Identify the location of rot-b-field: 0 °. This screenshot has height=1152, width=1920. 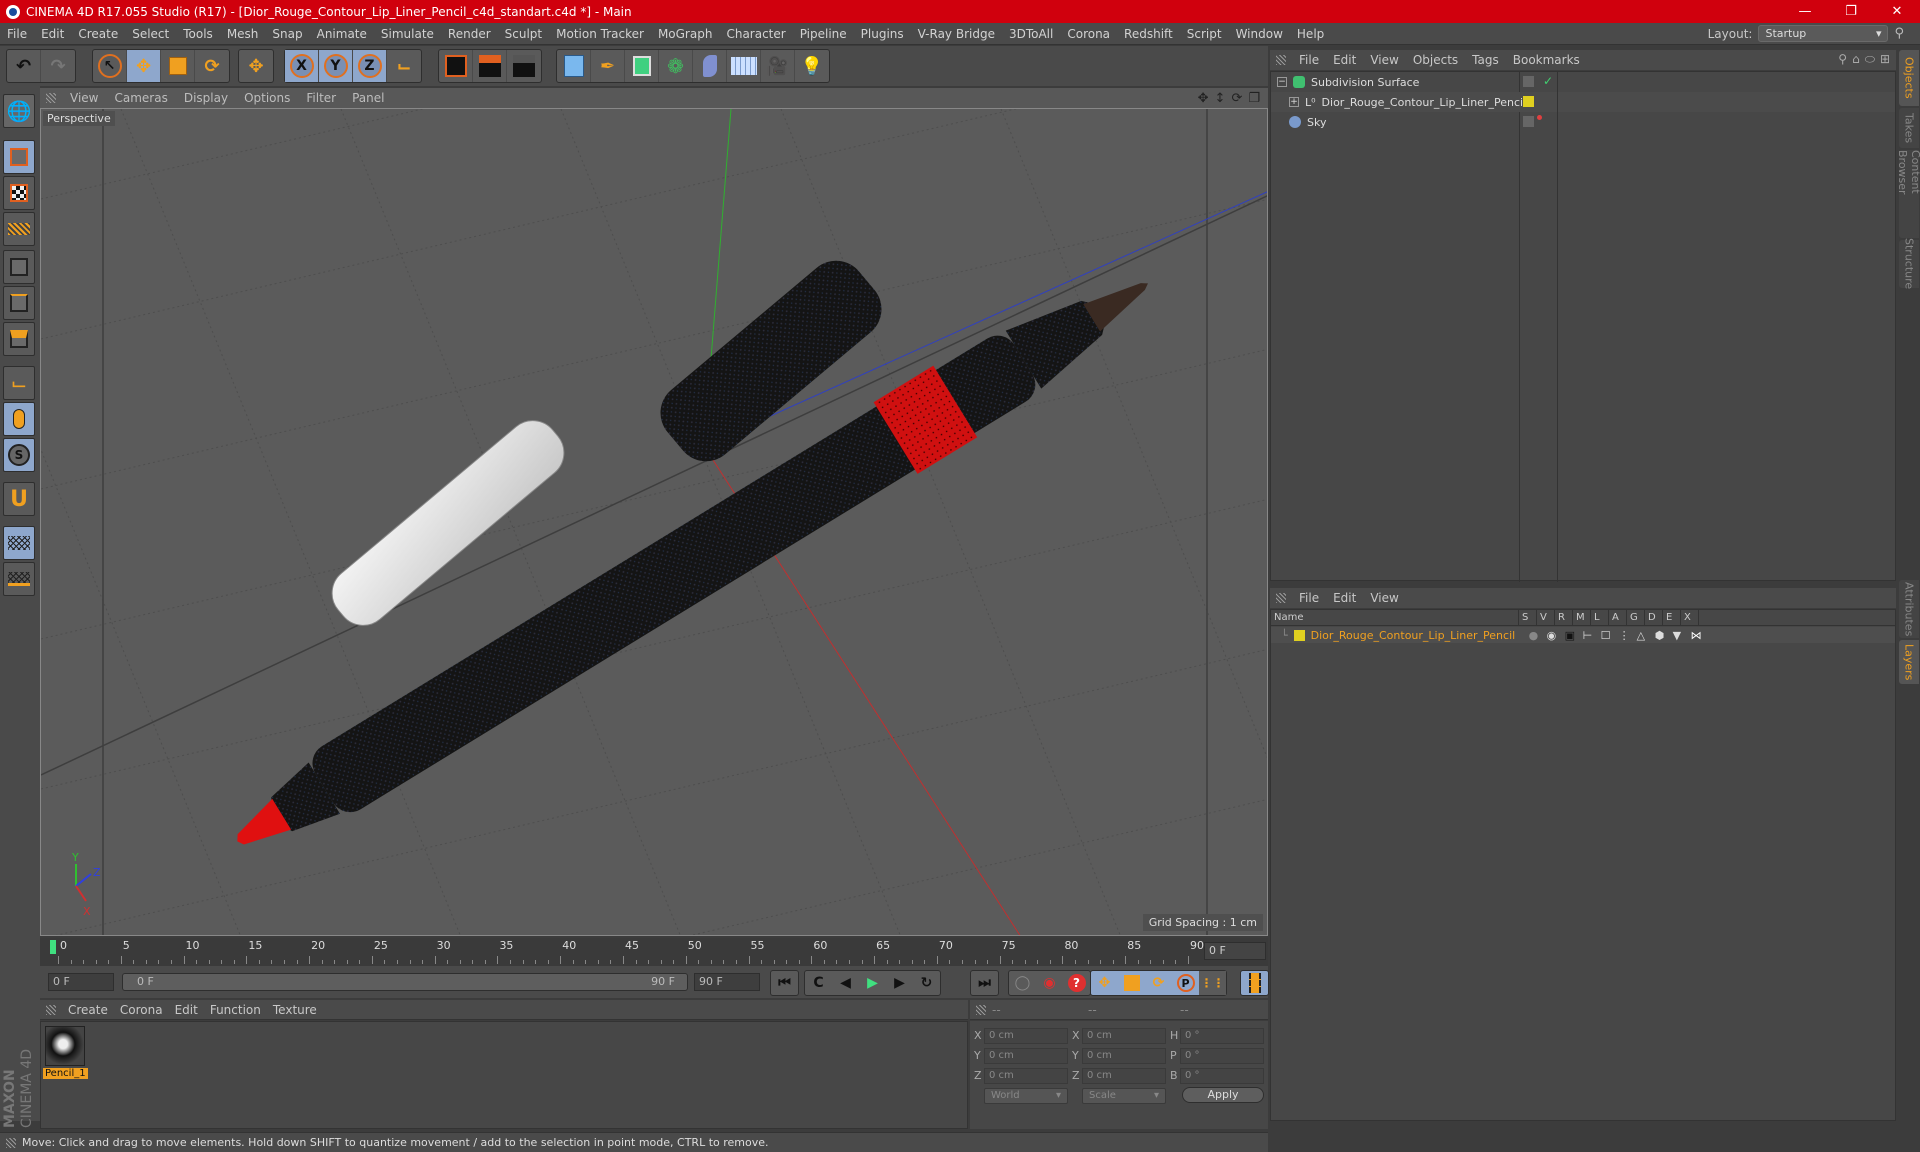
(1222, 1076).